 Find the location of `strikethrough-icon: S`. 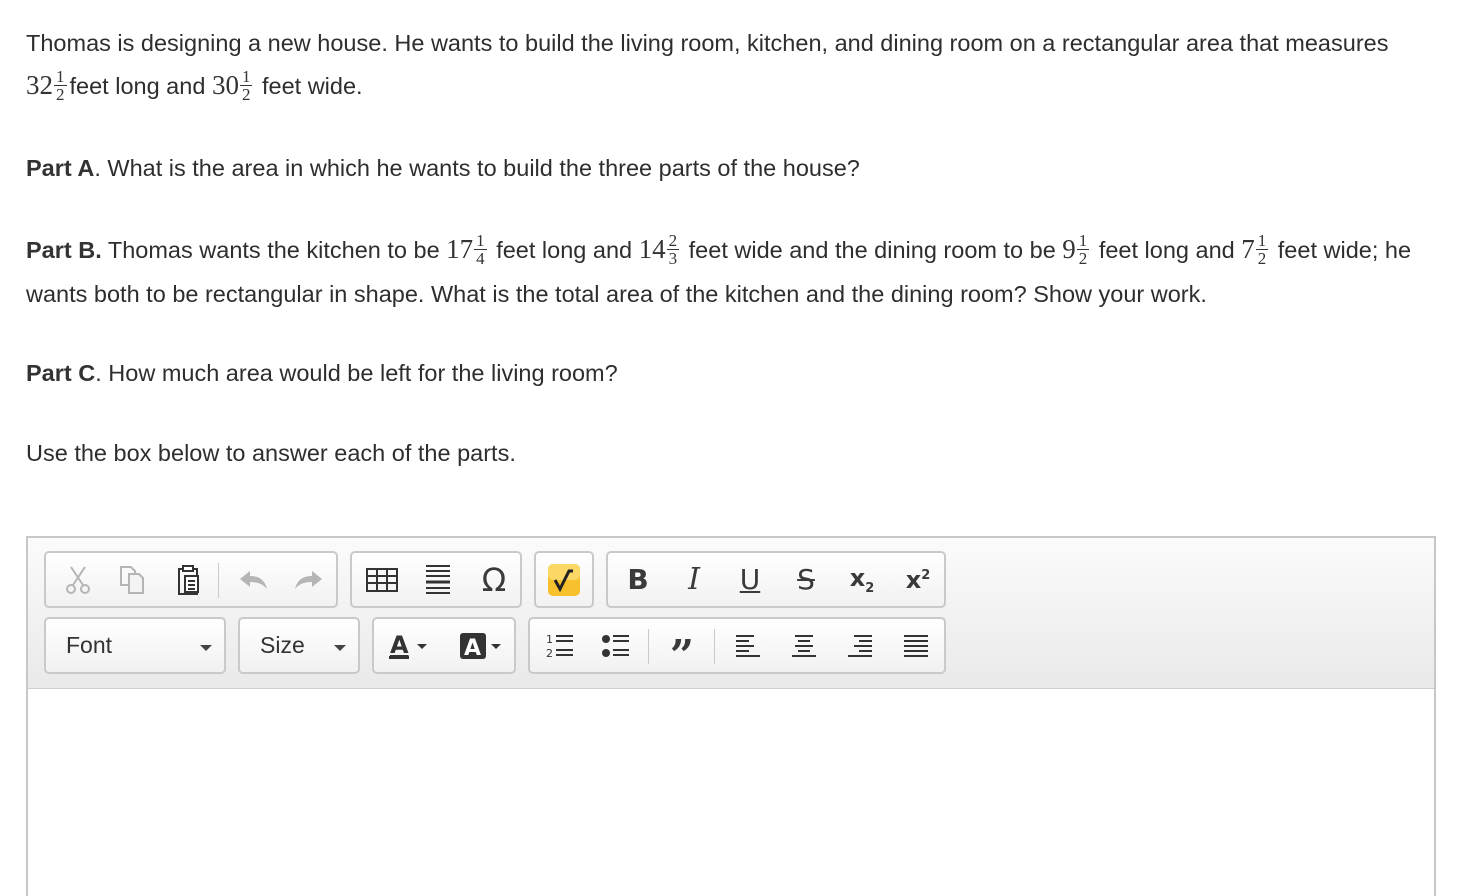

strikethrough-icon: S is located at coordinates (806, 579).